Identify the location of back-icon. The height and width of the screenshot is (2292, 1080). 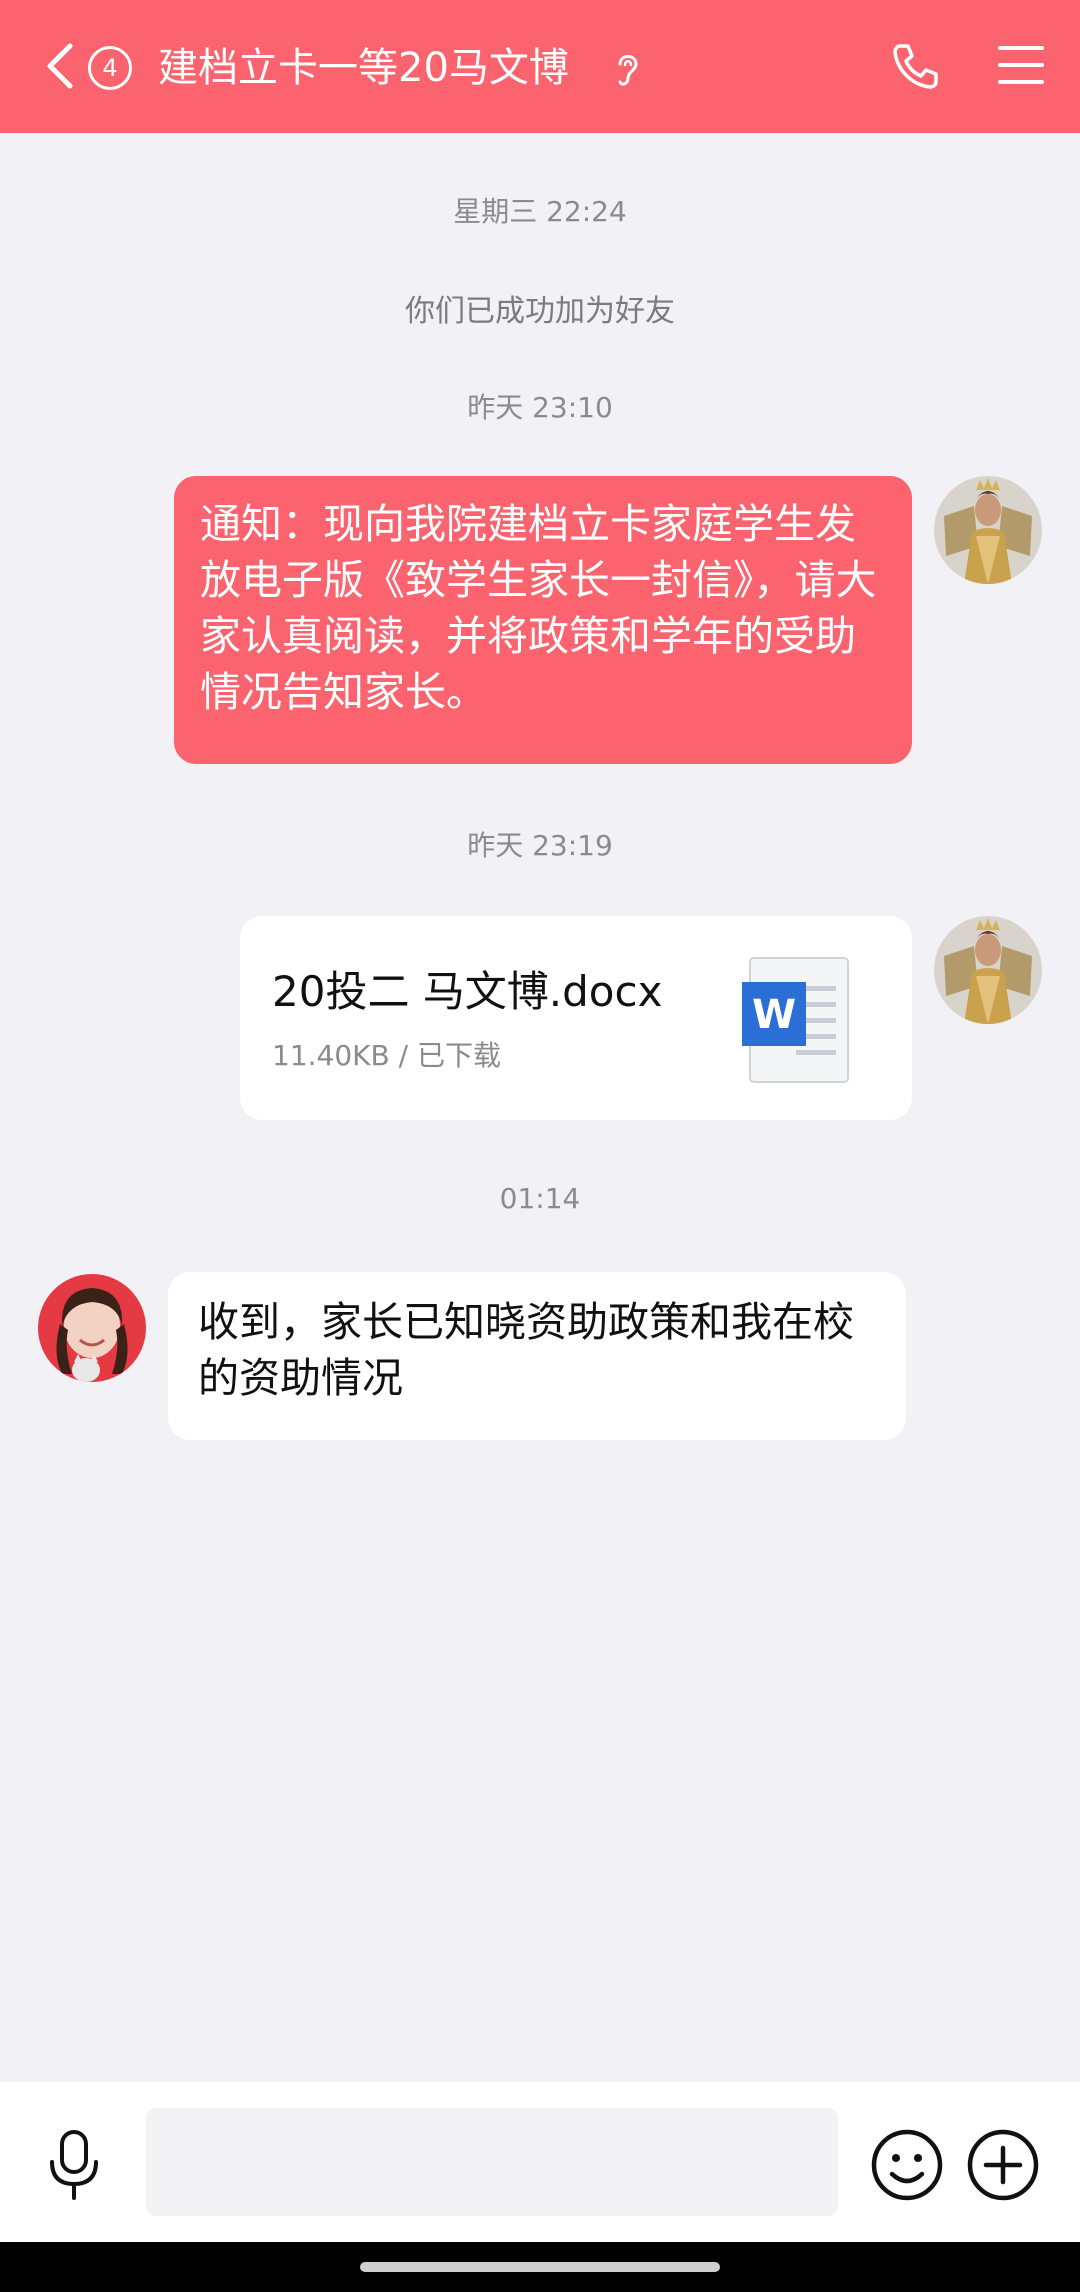
(59, 66).